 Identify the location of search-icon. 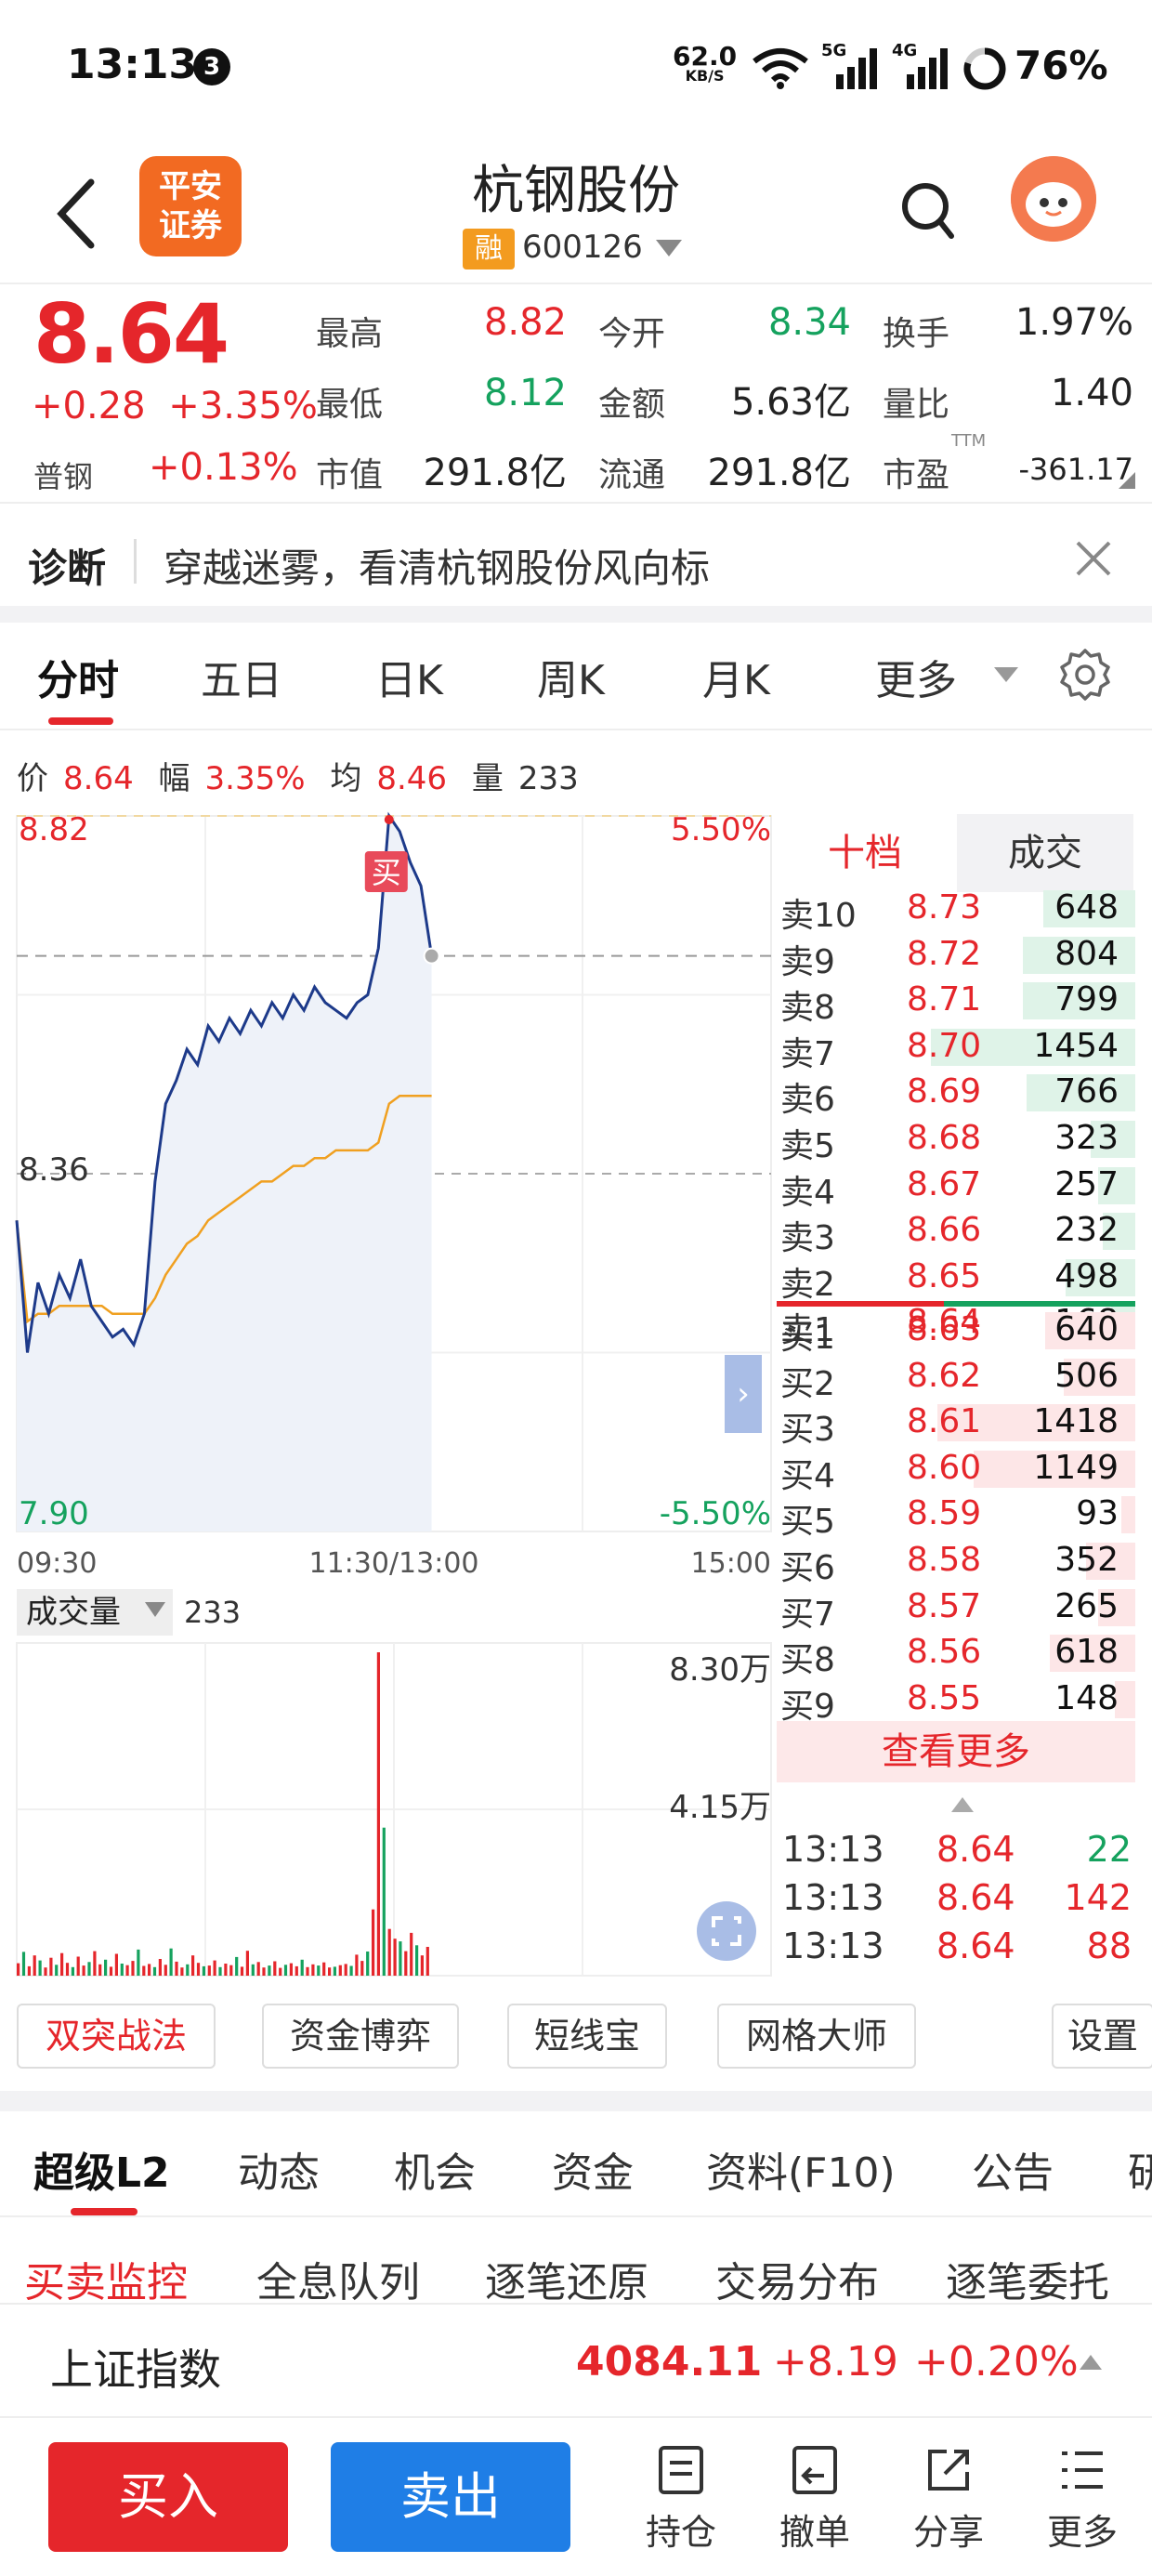
(928, 210).